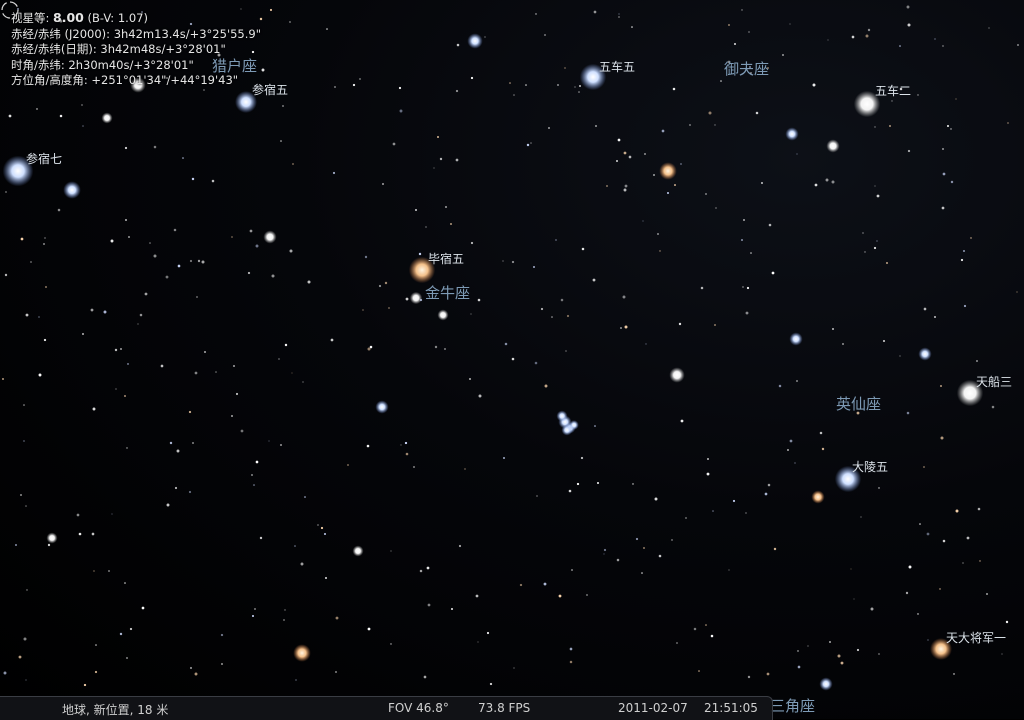 This screenshot has width=1024, height=720. I want to click on star-label-wuche5: 五车五, so click(617, 66).